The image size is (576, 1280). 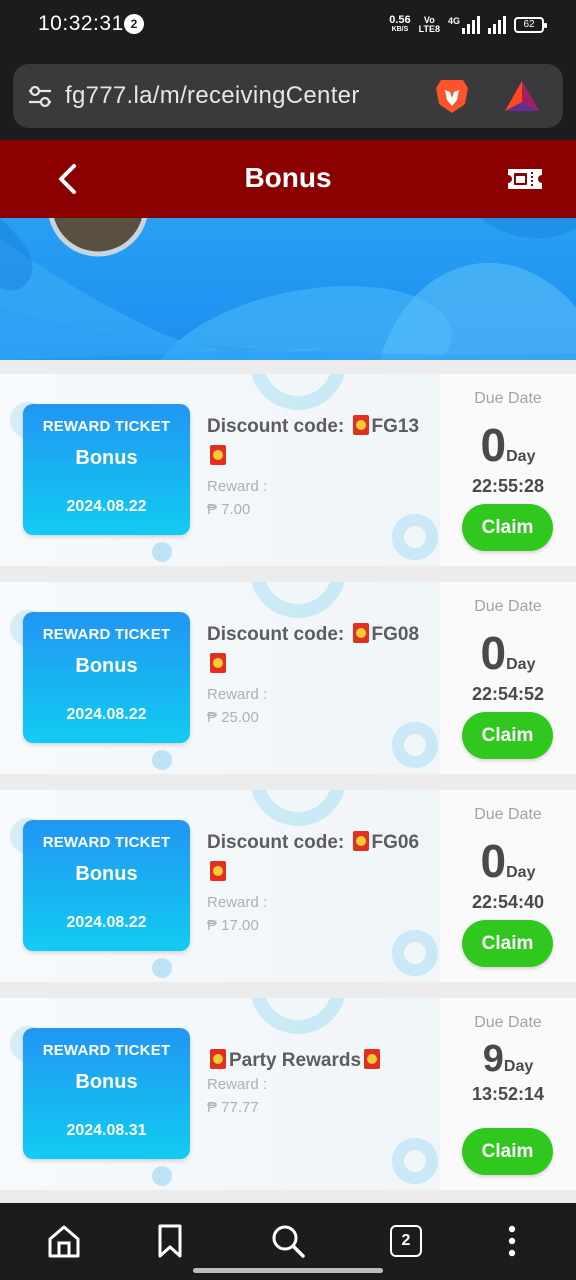 I want to click on status-bar: 10:32:31 2 0.56 KB/S Vo LTE8 4G 62, so click(x=288, y=26).